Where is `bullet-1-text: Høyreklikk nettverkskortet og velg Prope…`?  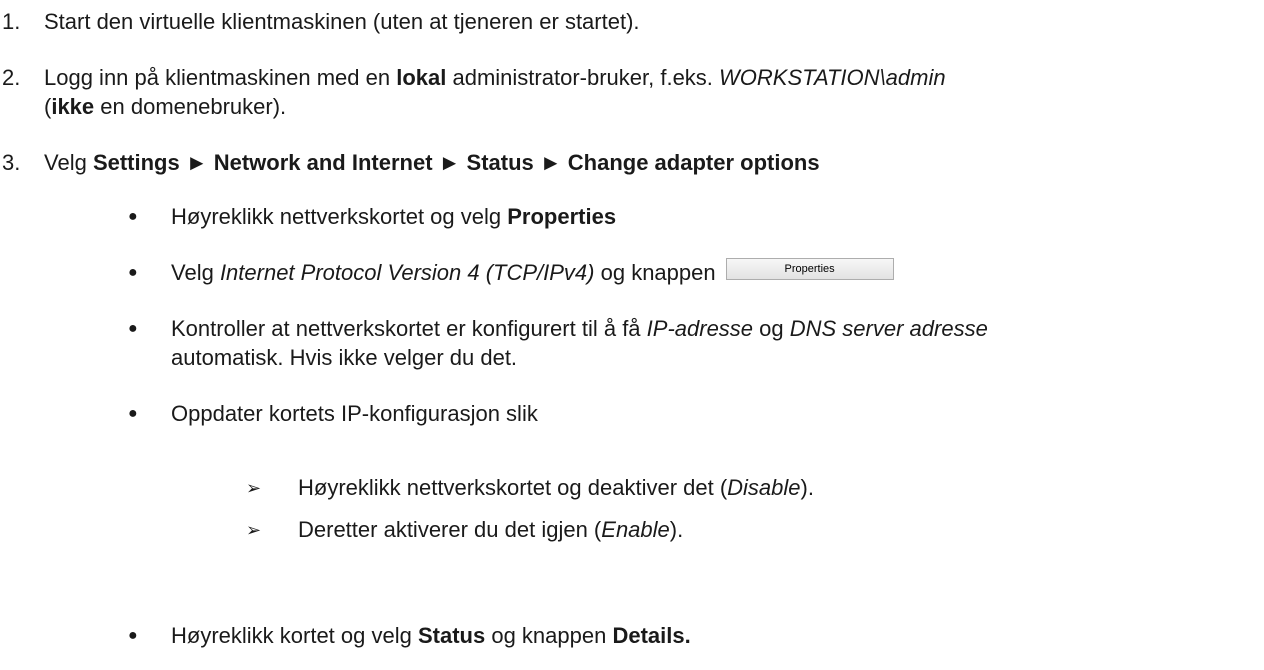 bullet-1-text: Høyreklikk nettverkskortet og velg Prope… is located at coordinates (393, 217).